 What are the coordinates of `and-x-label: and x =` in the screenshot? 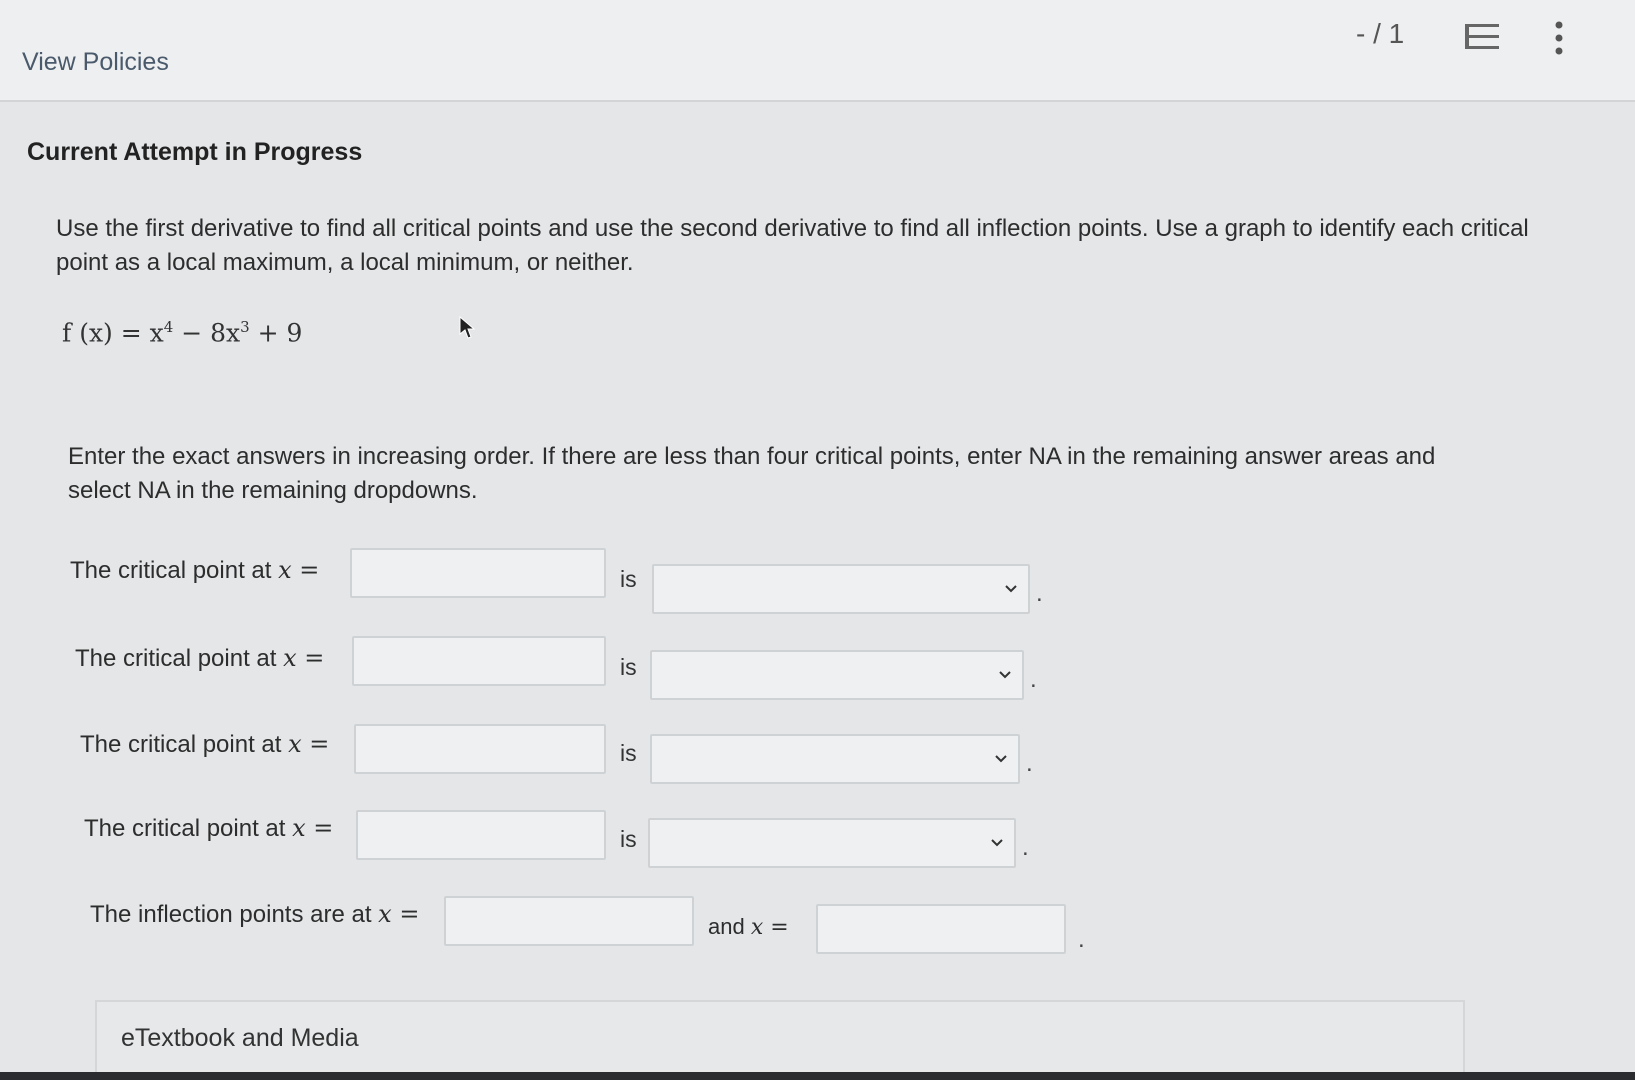 It's located at (748, 927).